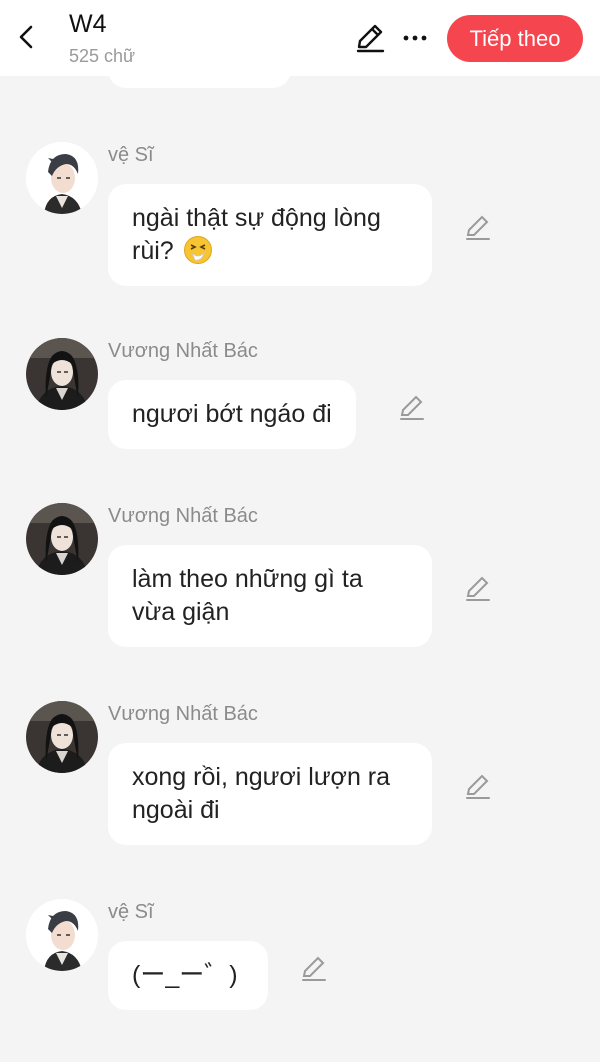 This screenshot has width=600, height=1062. Describe the element at coordinates (102, 56) in the screenshot. I see `word-count: 525 chữ` at that location.